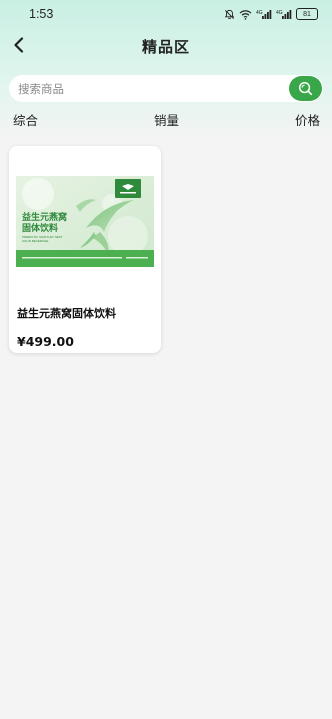  I want to click on status-icons: 4G 4G 81, so click(271, 14).